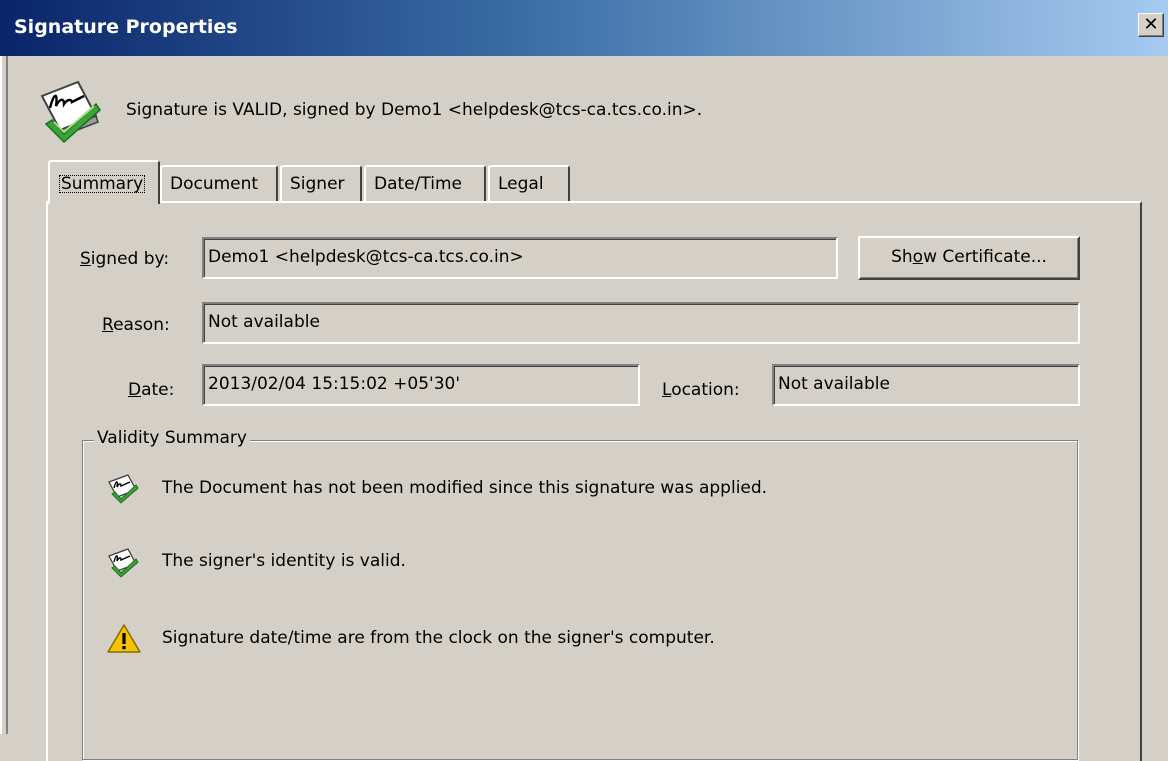 Image resolution: width=1168 pixels, height=761 pixels. What do you see at coordinates (214, 184) in the screenshot?
I see `tab-document-label: Document` at bounding box center [214, 184].